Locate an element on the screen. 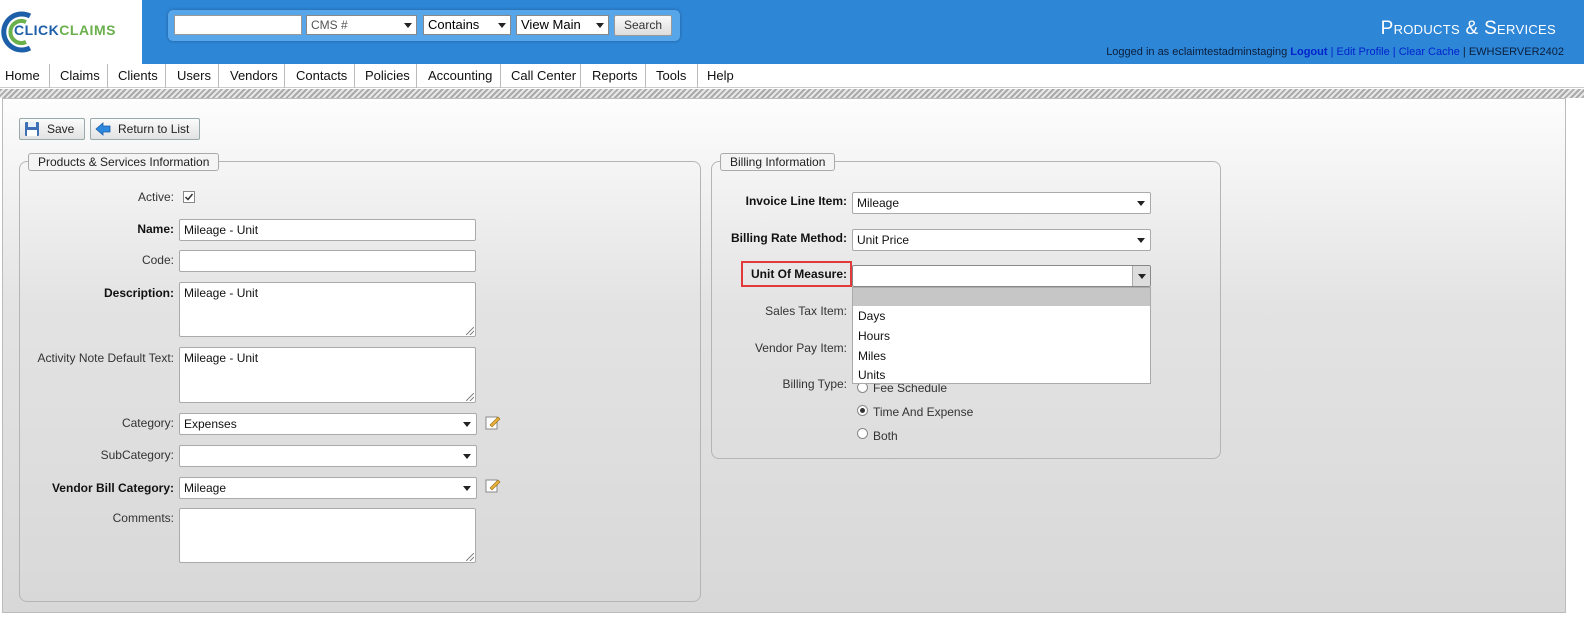 Image resolution: width=1584 pixels, height=622 pixels. search-view-select: View Main is located at coordinates (562, 25).